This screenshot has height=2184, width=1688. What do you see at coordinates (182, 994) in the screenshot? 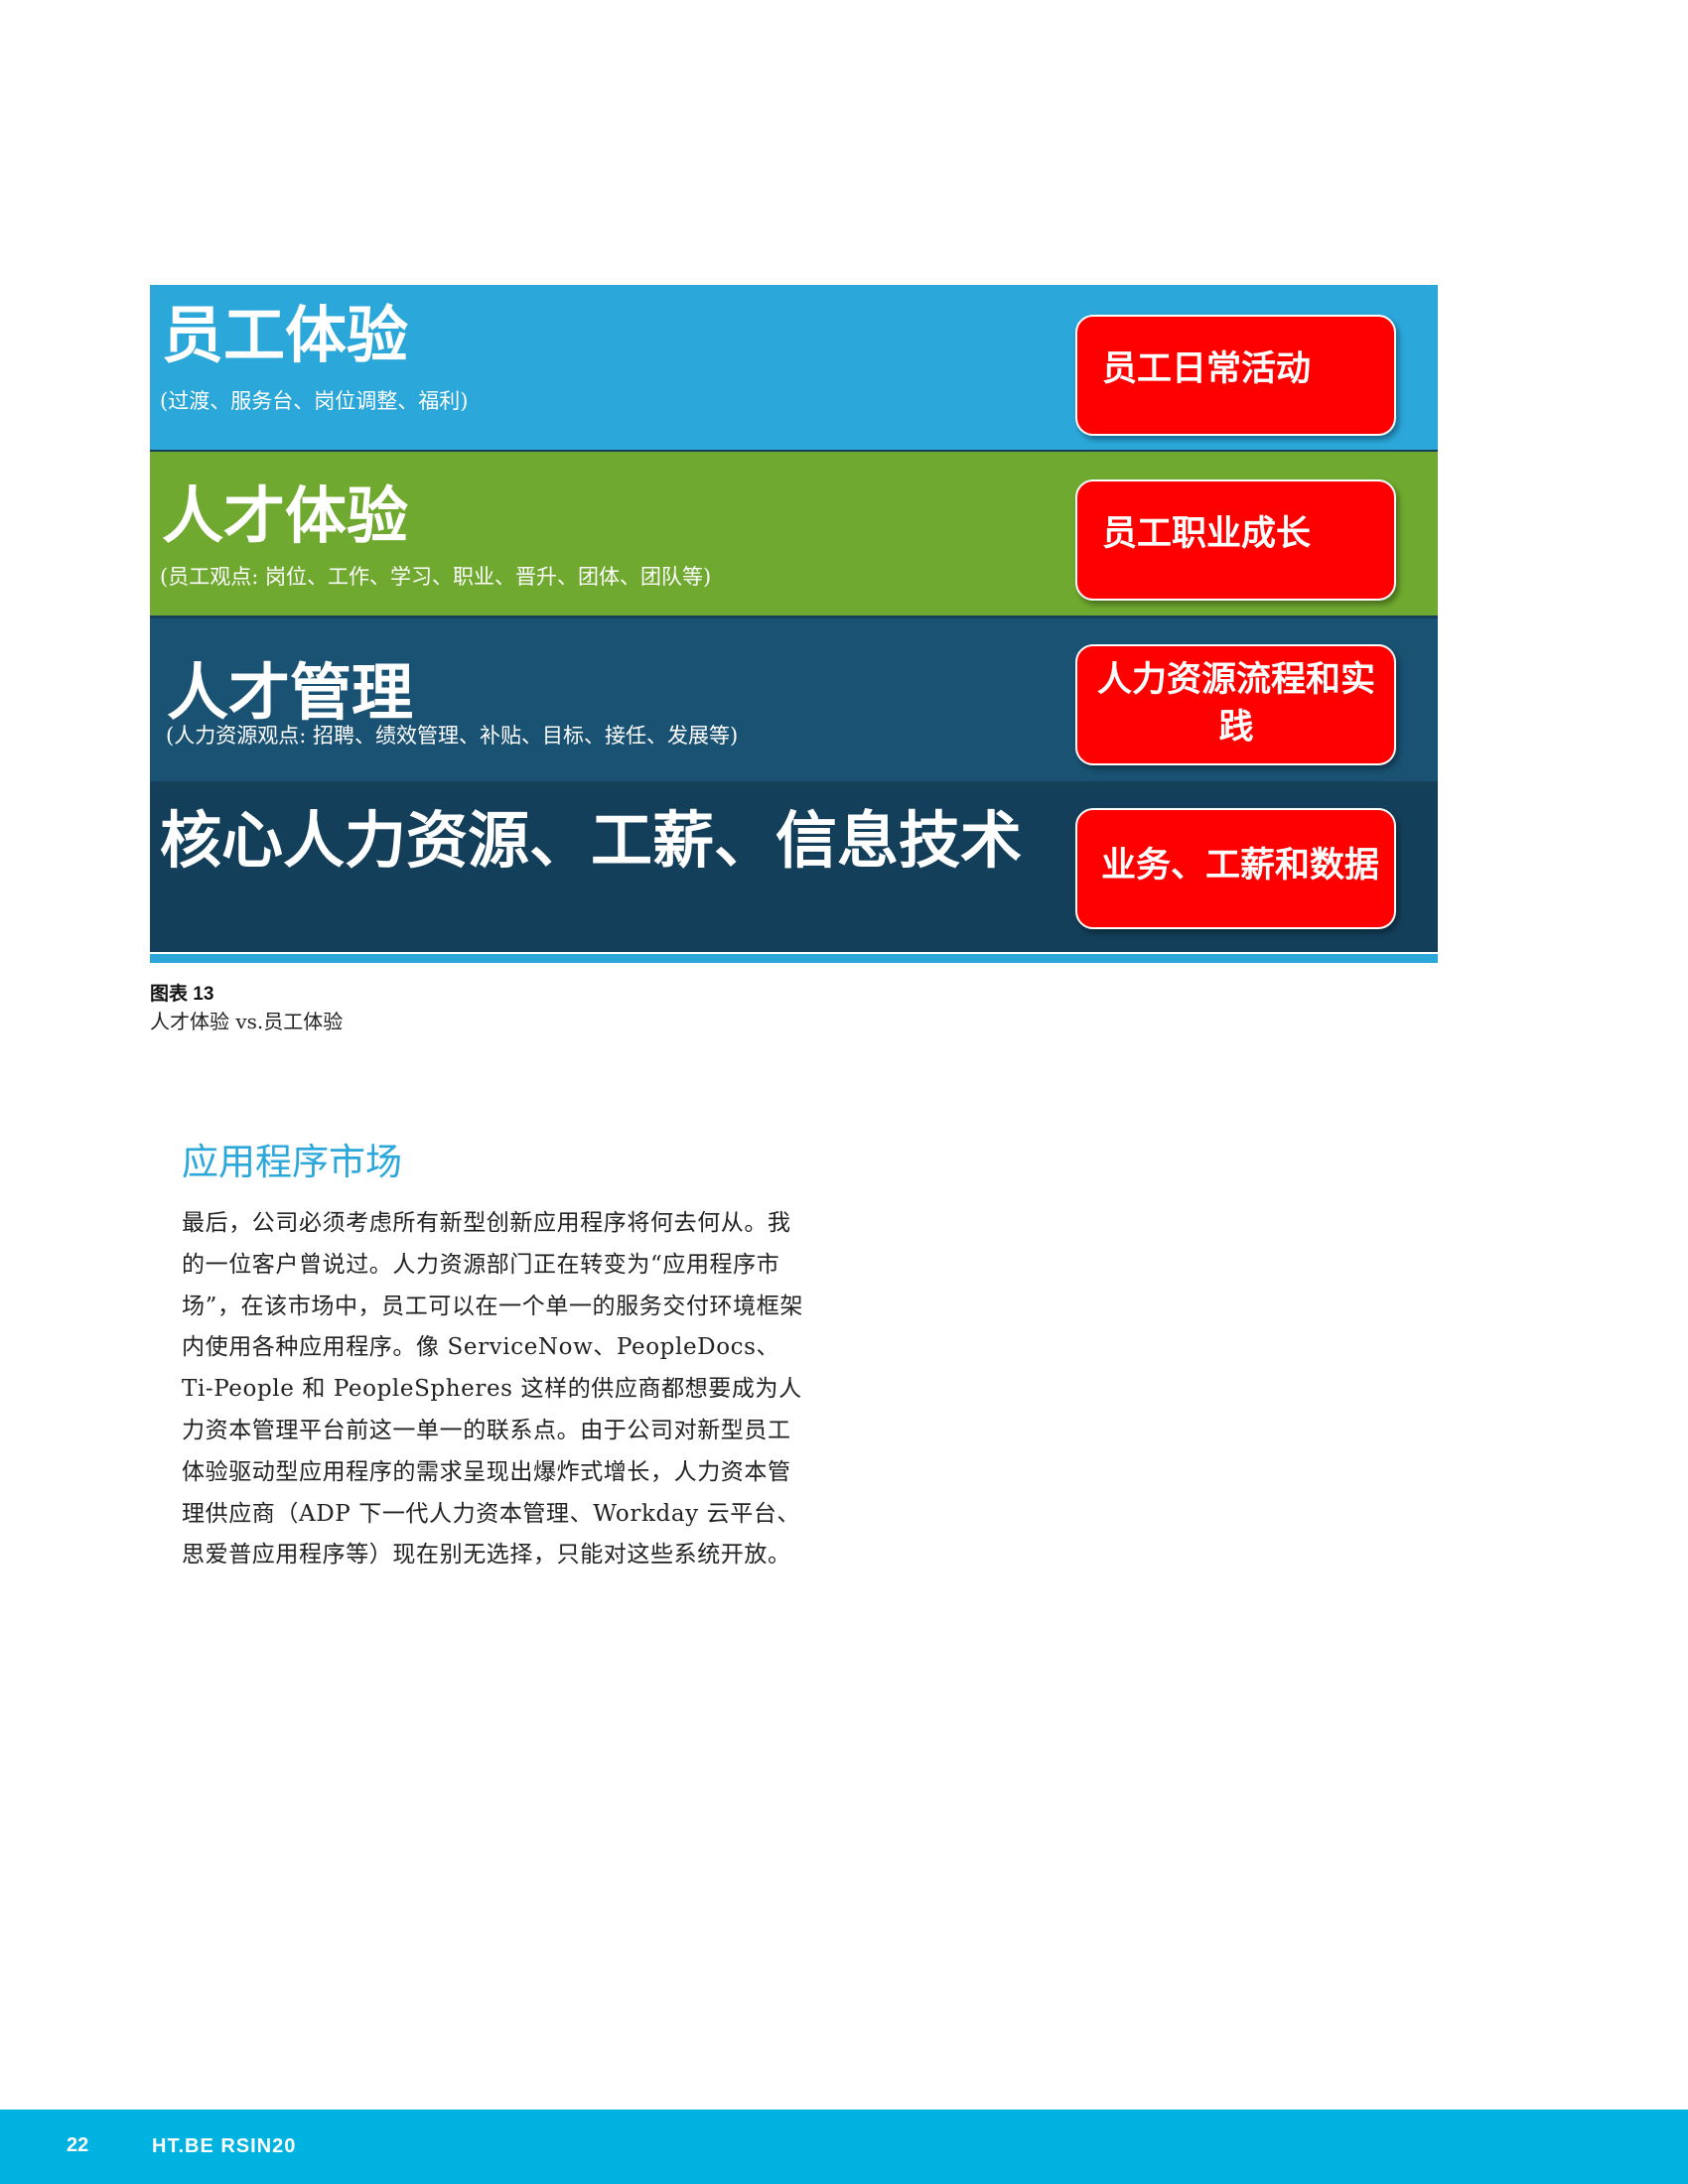
I see `figure-caption-label: 图表 13` at bounding box center [182, 994].